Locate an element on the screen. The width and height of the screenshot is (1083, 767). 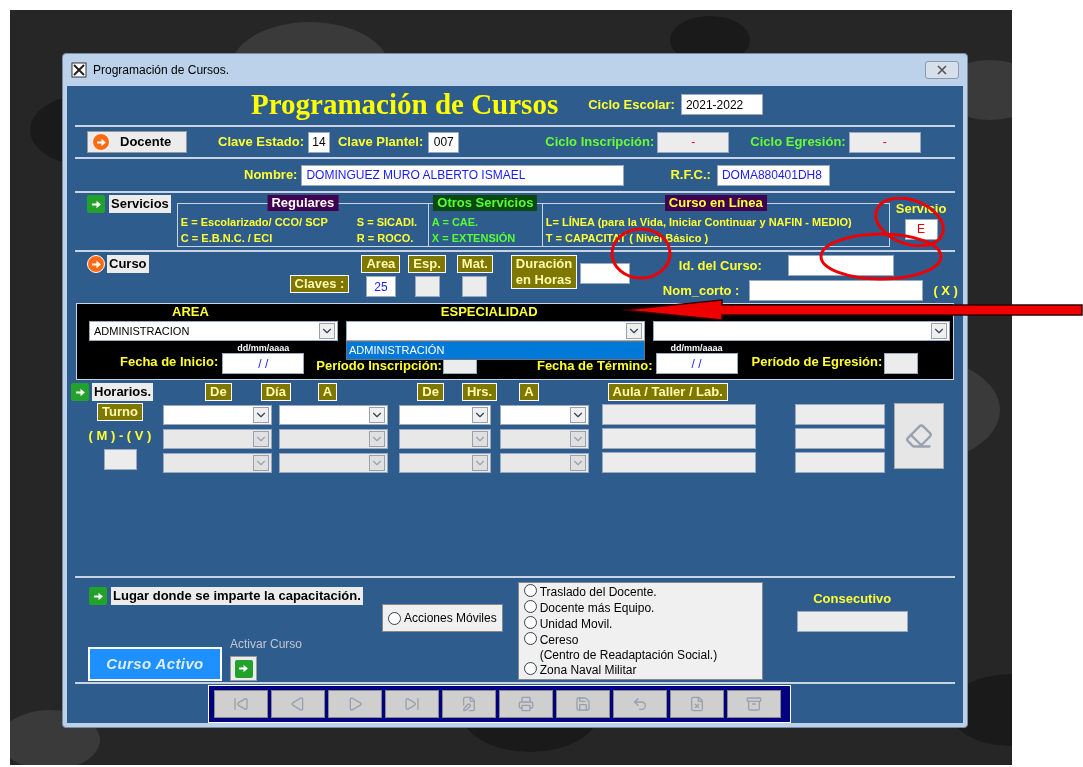
app-icon is located at coordinates (79, 70).